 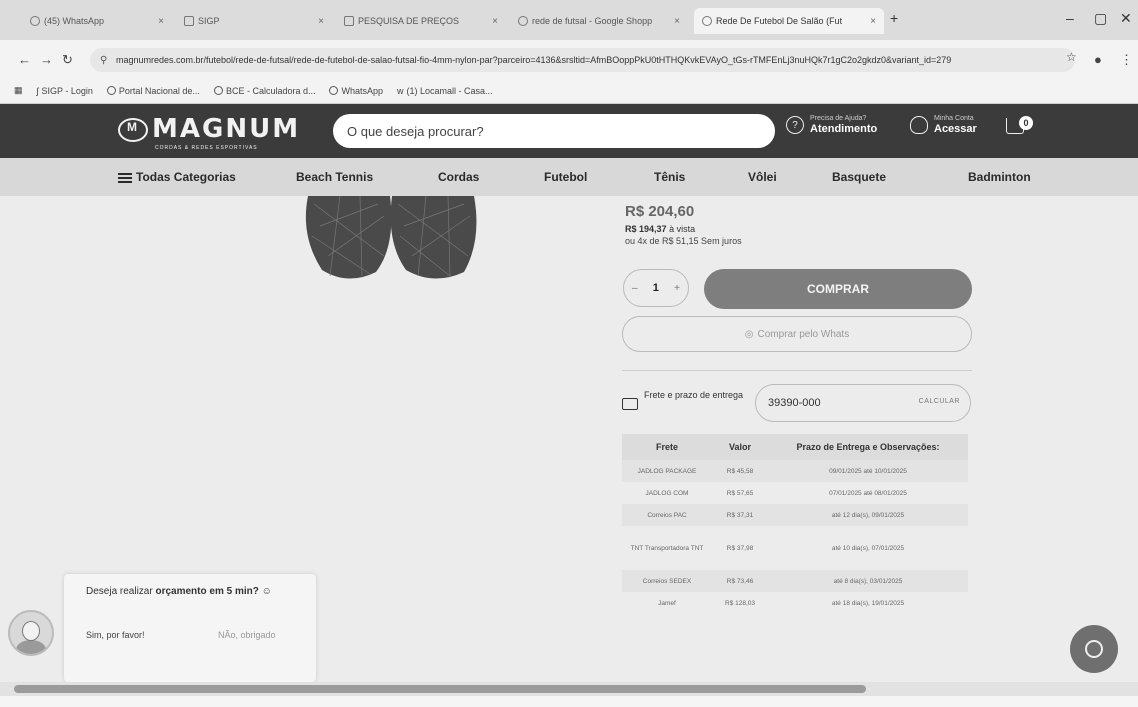 What do you see at coordinates (794, 403) in the screenshot?
I see `cep-value: 39390-000` at bounding box center [794, 403].